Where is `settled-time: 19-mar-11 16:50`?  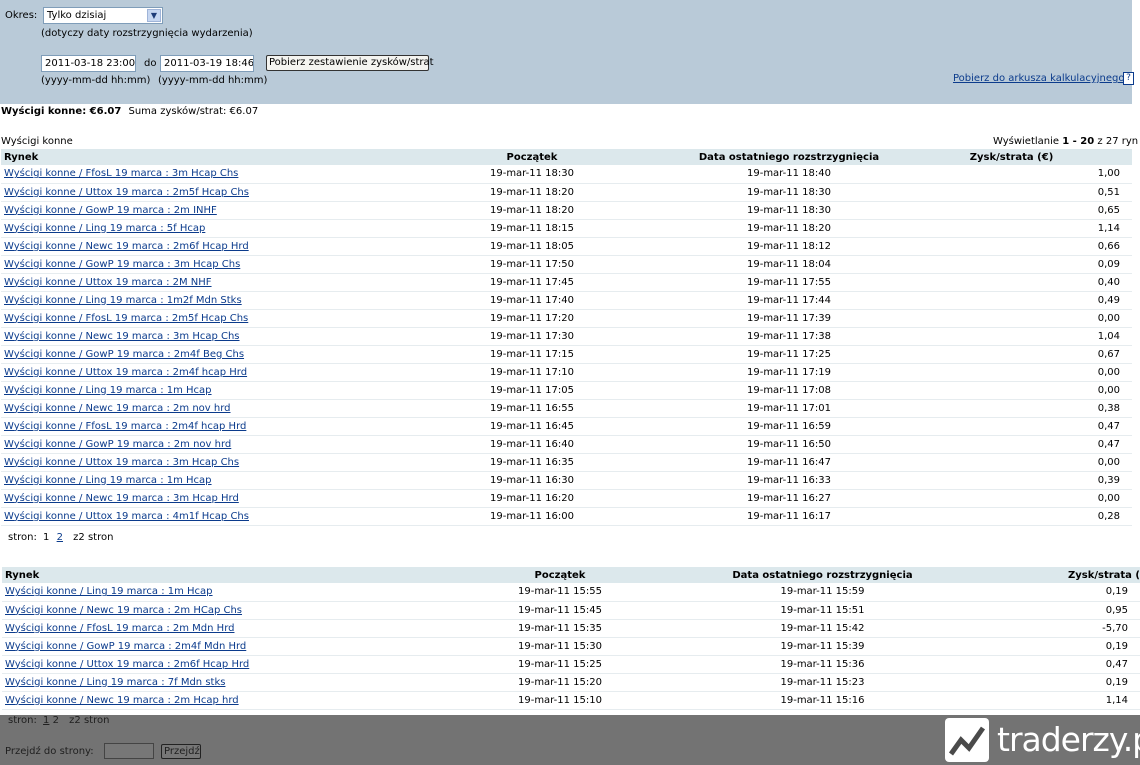
settled-time: 19-mar-11 16:50 is located at coordinates (788, 444).